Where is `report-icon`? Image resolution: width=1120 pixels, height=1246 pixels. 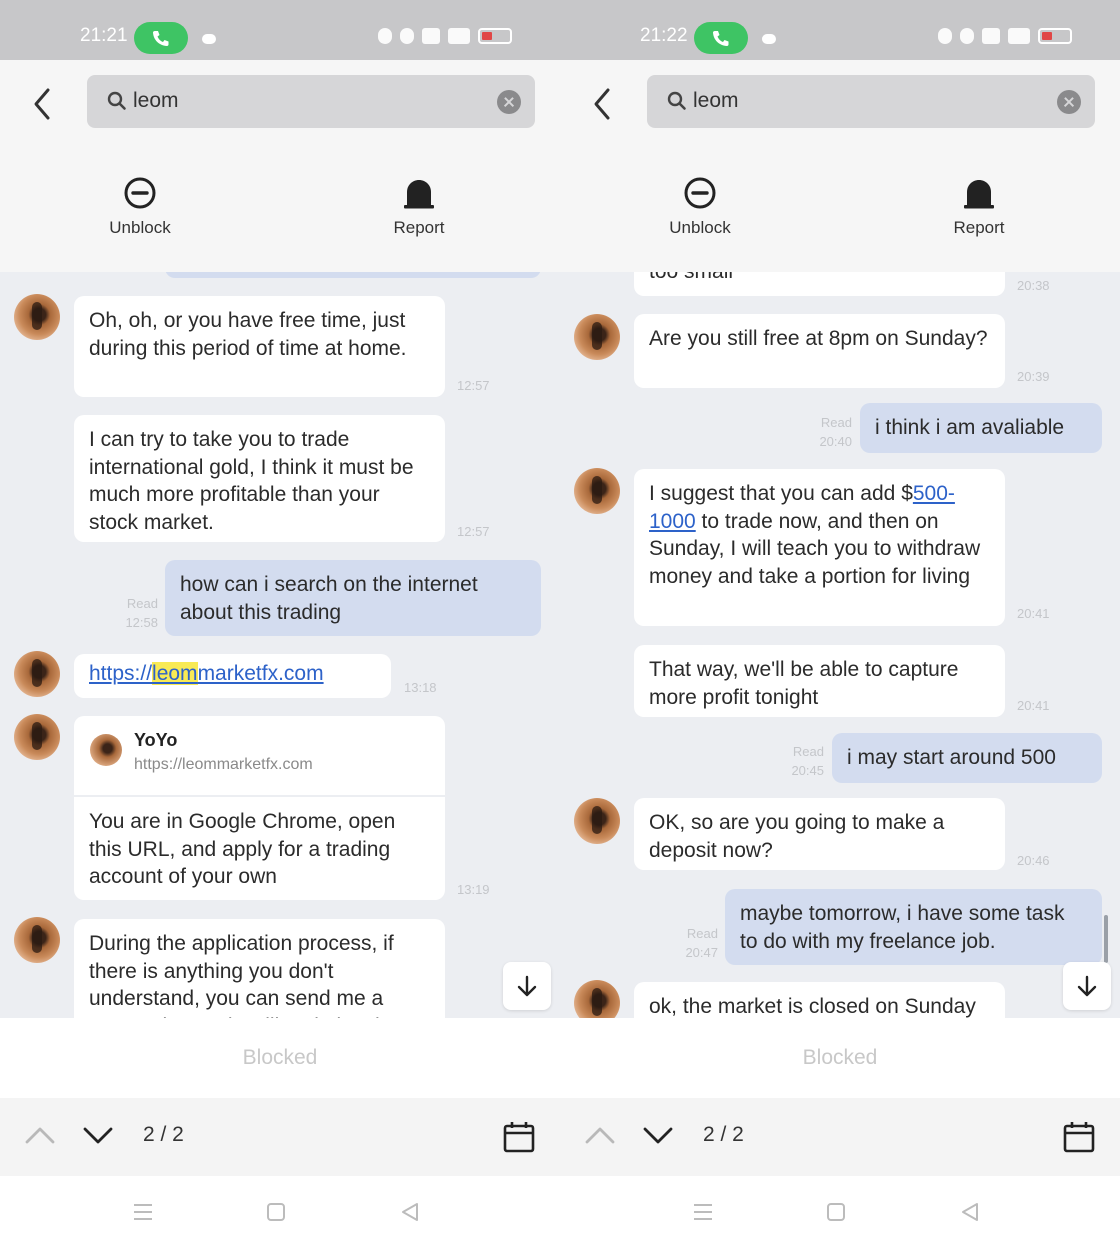
report-icon is located at coordinates (979, 194).